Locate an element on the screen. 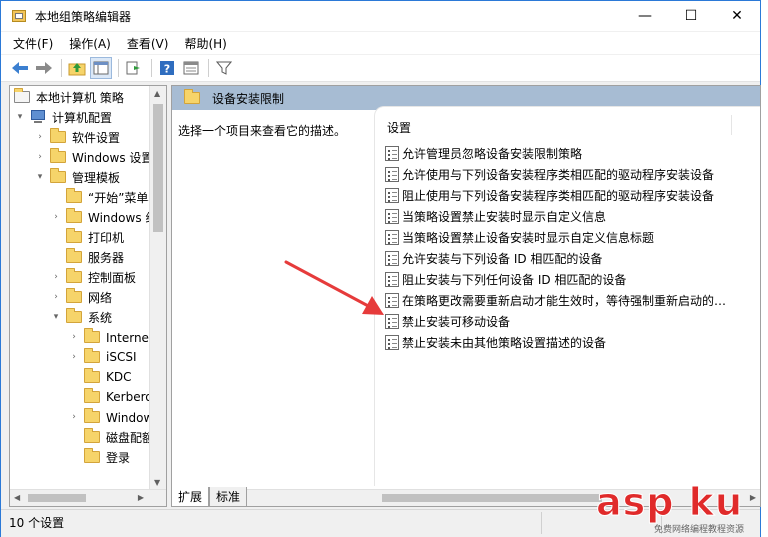 The height and width of the screenshot is (537, 768). close-button: ✕ is located at coordinates (737, 16).